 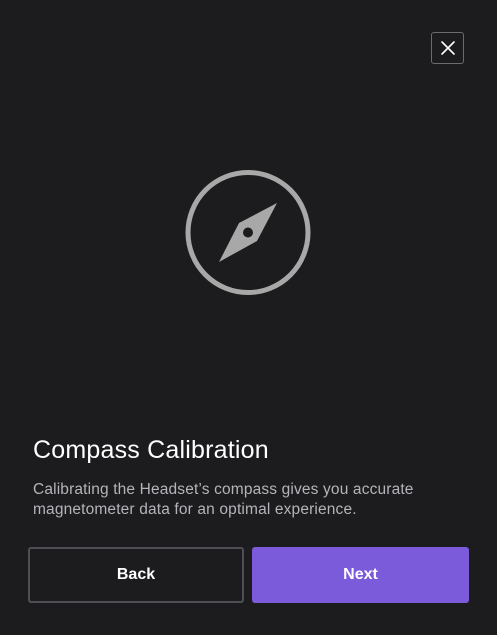 I want to click on back-button: Back, so click(x=136, y=575).